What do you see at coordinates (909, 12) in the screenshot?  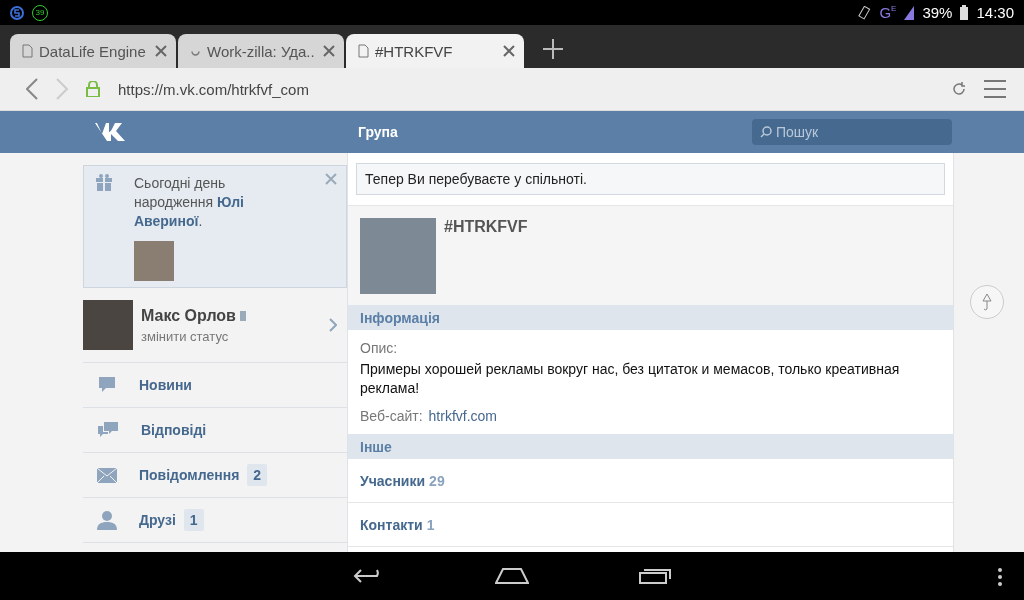 I see `signal-icon` at bounding box center [909, 12].